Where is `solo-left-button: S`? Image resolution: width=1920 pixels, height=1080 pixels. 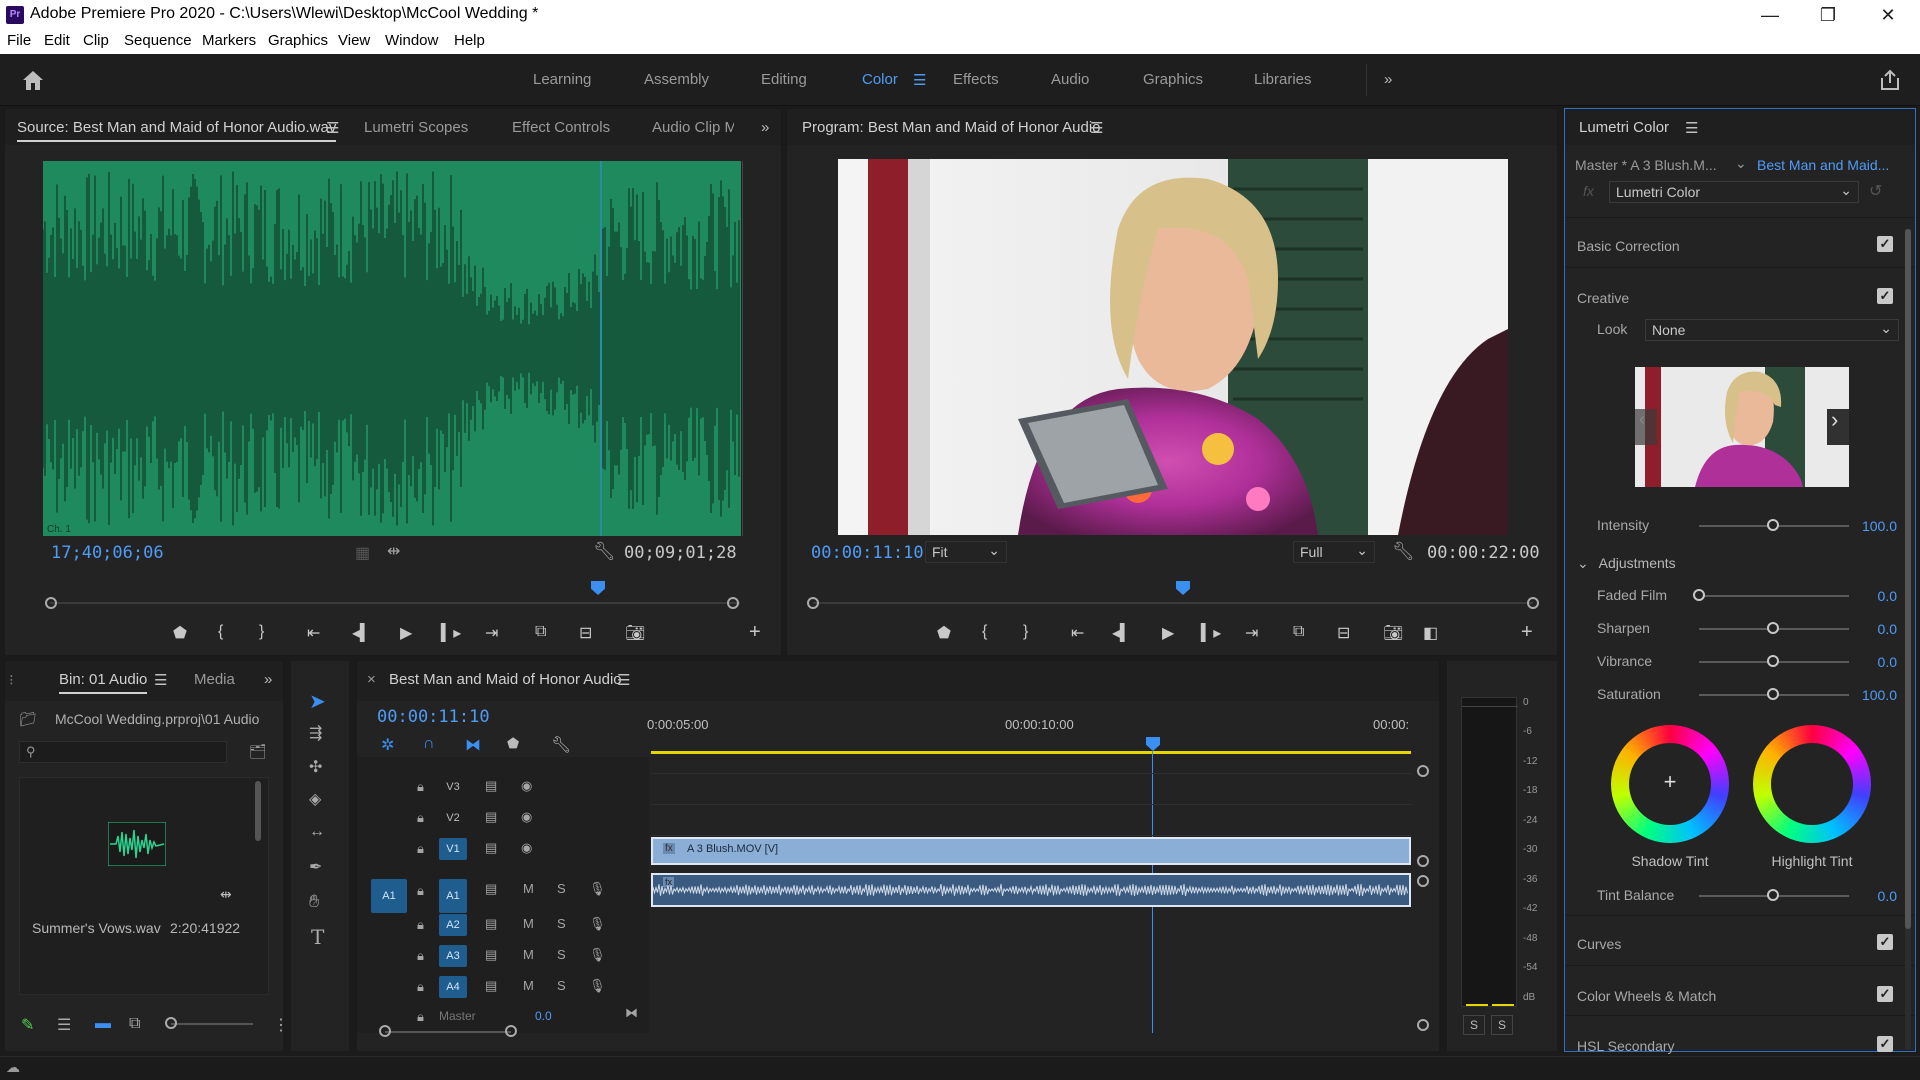
solo-left-button: S is located at coordinates (1474, 1025).